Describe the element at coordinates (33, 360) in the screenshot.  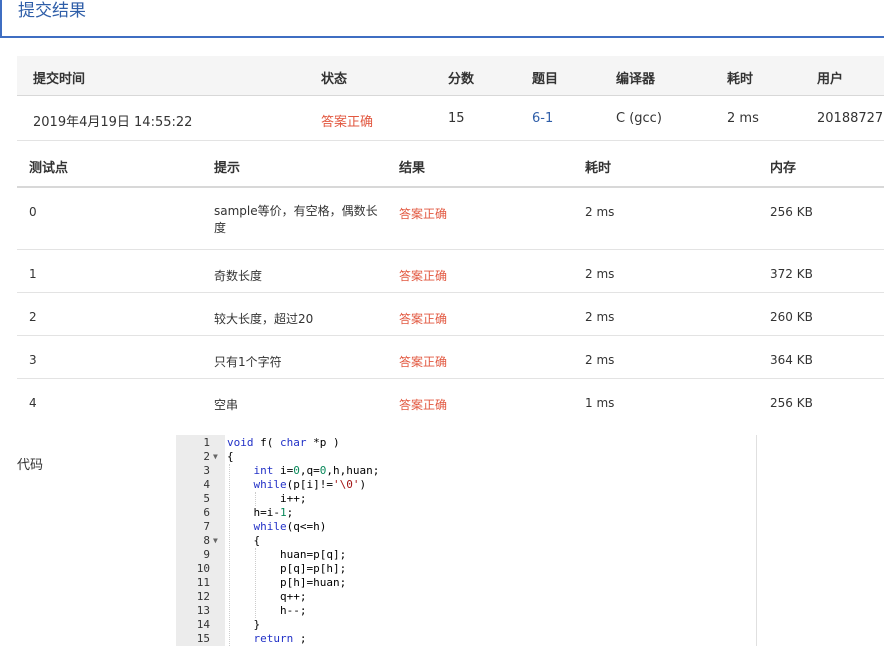
I see `test-id: 3` at that location.